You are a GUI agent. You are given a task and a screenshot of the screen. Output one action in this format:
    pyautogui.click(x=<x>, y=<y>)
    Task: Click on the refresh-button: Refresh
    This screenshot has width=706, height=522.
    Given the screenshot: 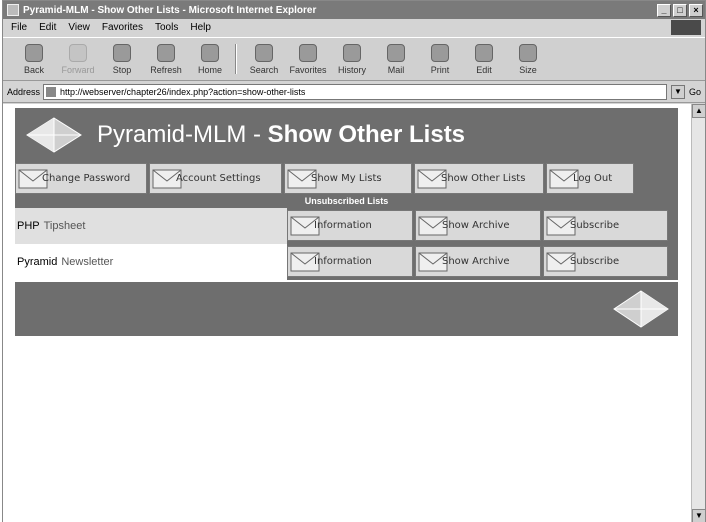 What is the action you would take?
    pyautogui.click(x=166, y=57)
    